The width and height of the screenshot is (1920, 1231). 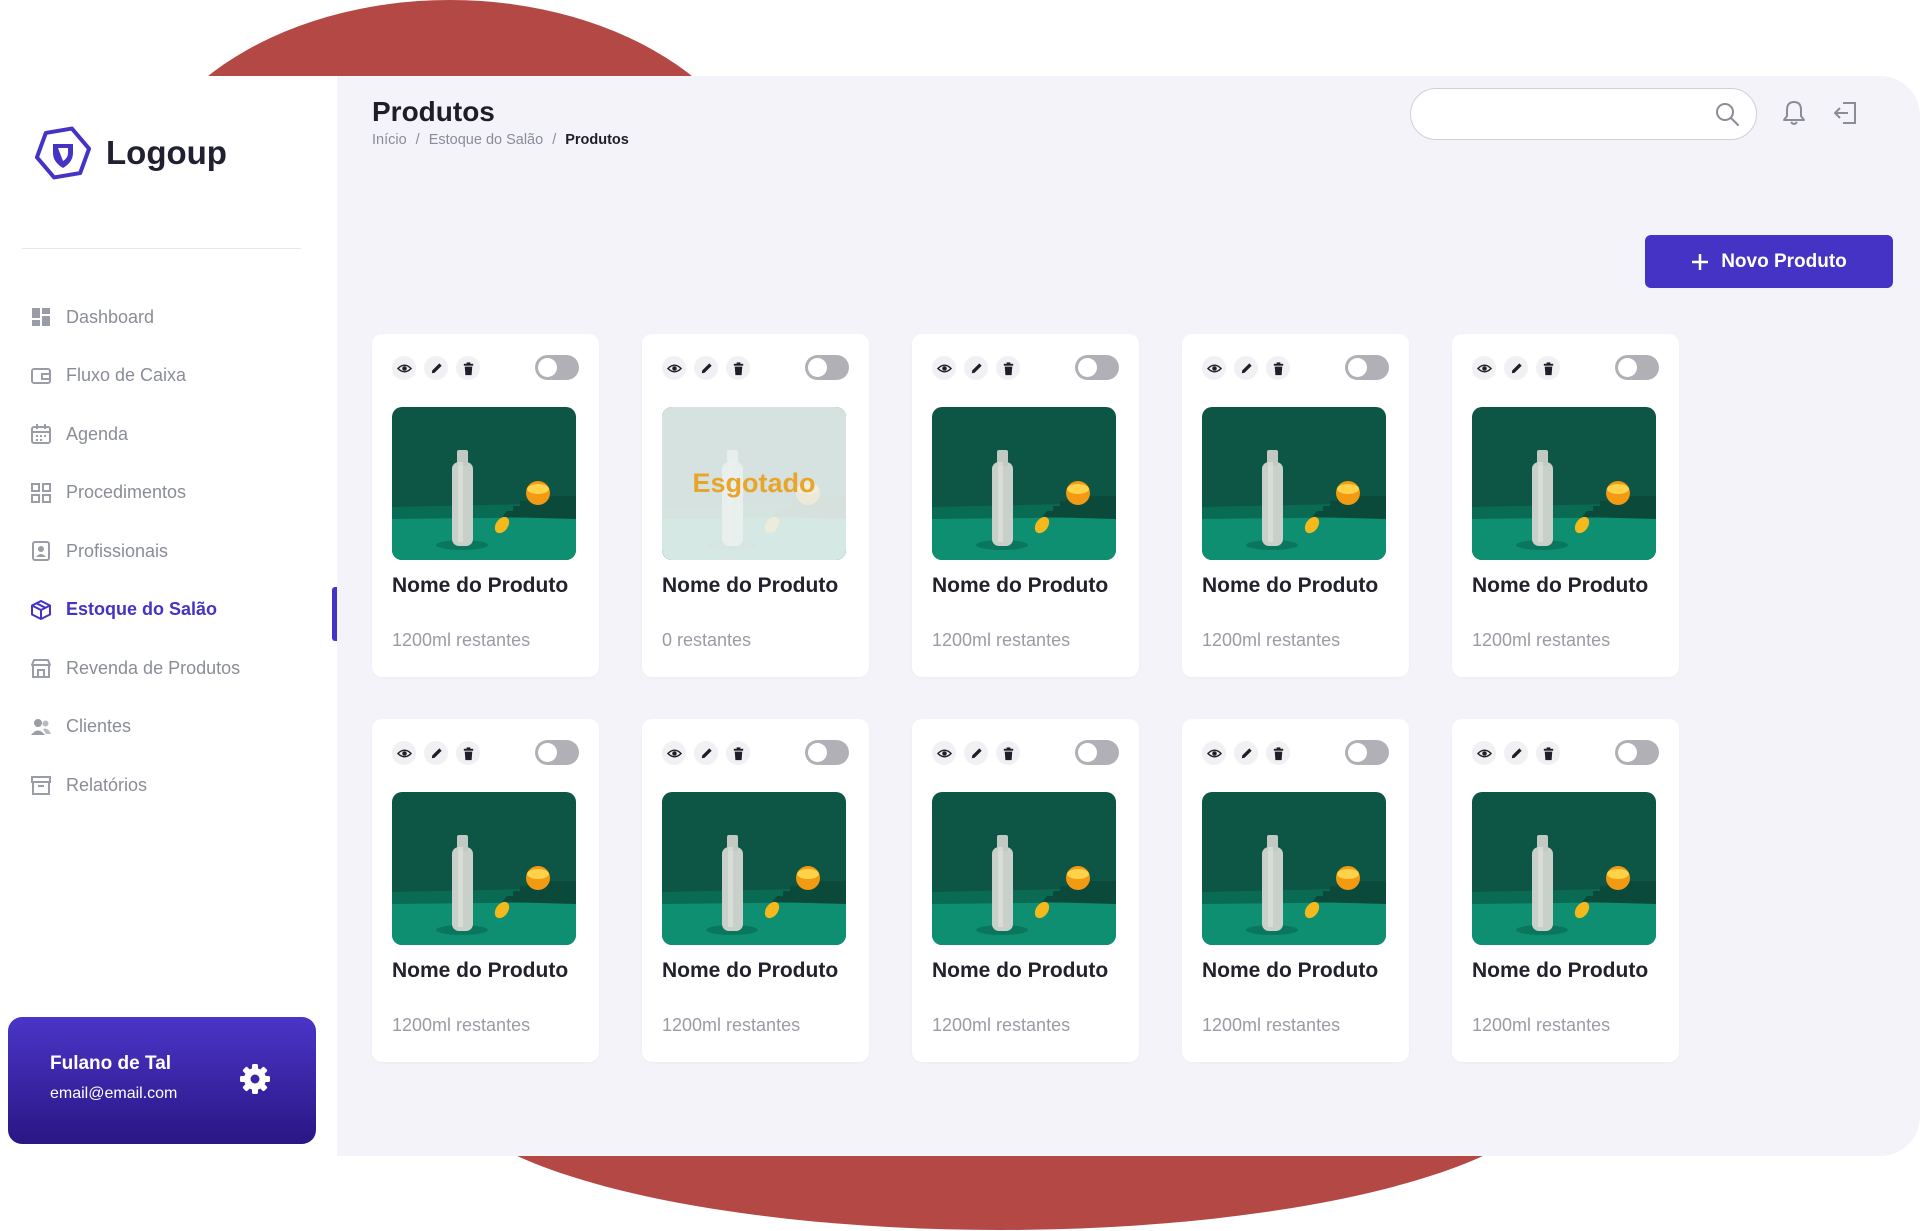 What do you see at coordinates (1846, 113) in the screenshot?
I see `logout-icon` at bounding box center [1846, 113].